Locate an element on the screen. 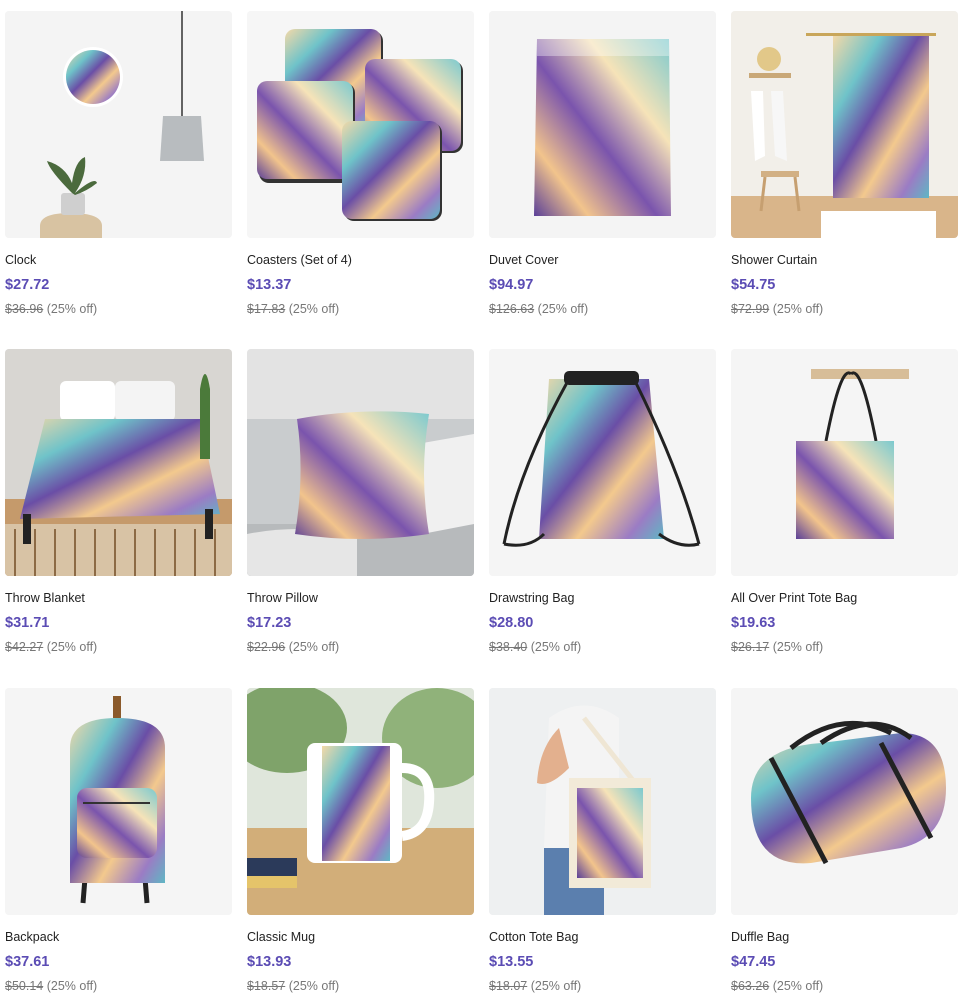 The height and width of the screenshot is (1004, 969). original-price-row: $18.57 (25% off) is located at coordinates (360, 986).